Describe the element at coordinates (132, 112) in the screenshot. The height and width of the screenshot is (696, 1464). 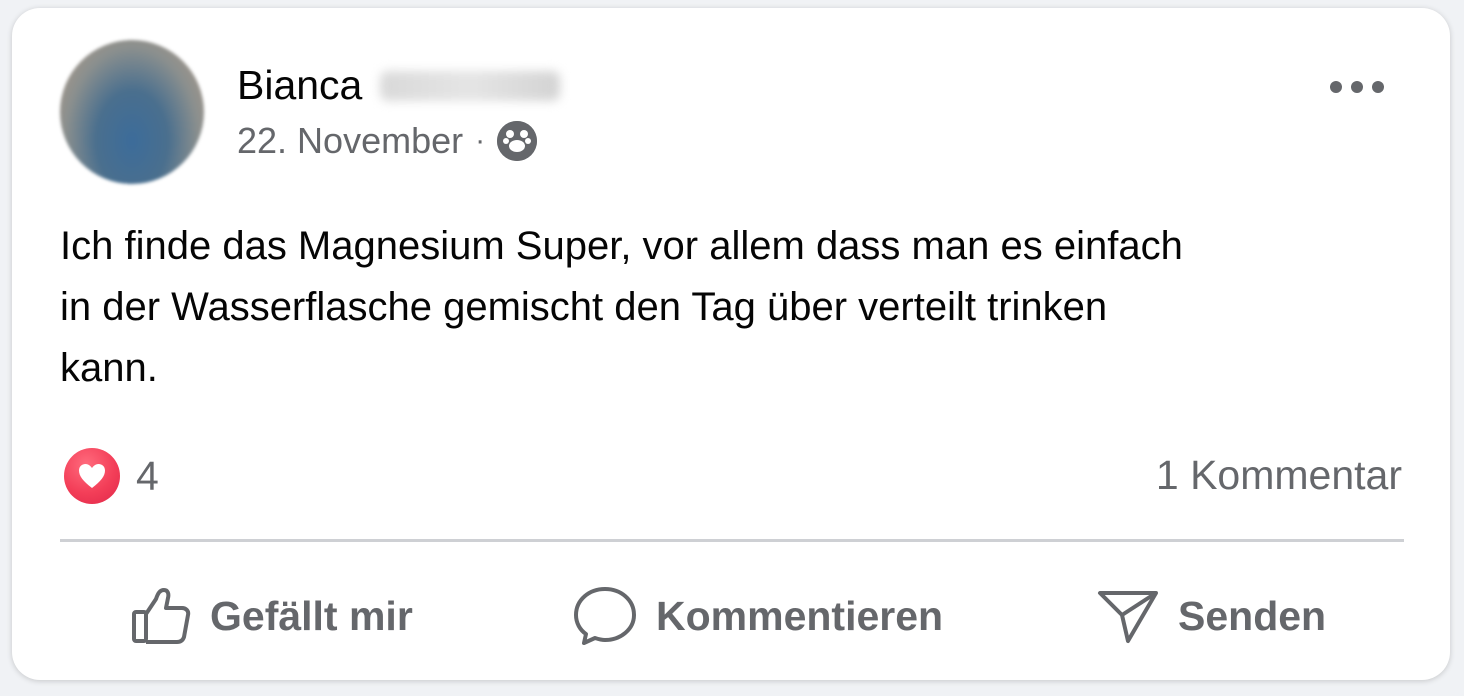
I see `avatar` at that location.